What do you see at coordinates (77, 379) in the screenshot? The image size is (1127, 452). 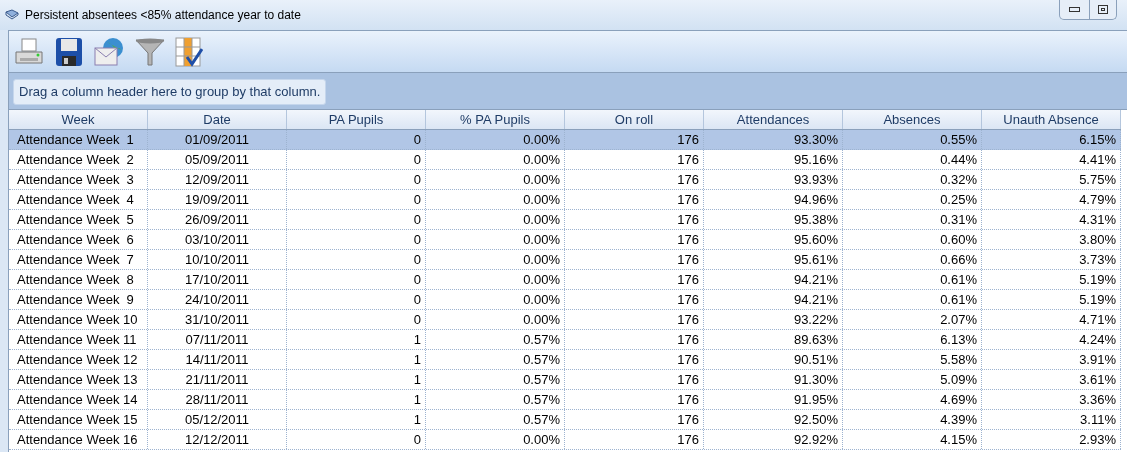 I see `table-cell-text: Attendance Week 13` at bounding box center [77, 379].